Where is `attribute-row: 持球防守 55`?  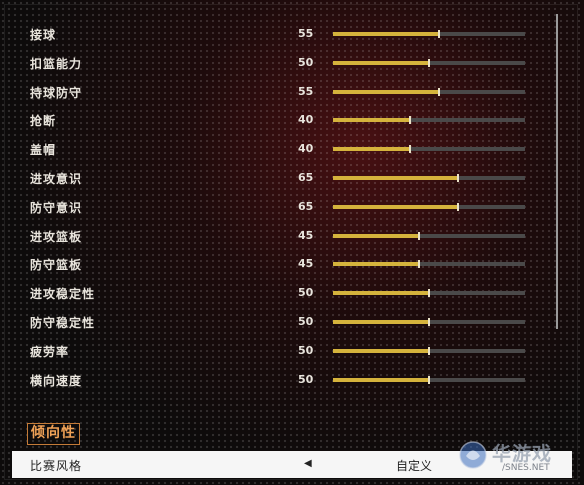 attribute-row: 持球防守 55 is located at coordinates (270, 92).